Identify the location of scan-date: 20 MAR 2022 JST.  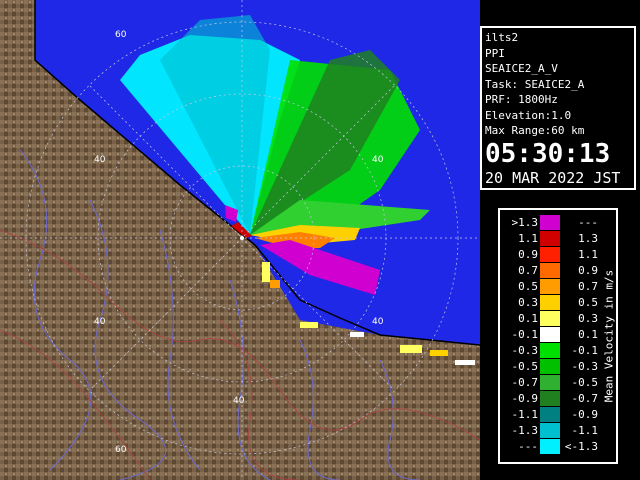
(553, 177).